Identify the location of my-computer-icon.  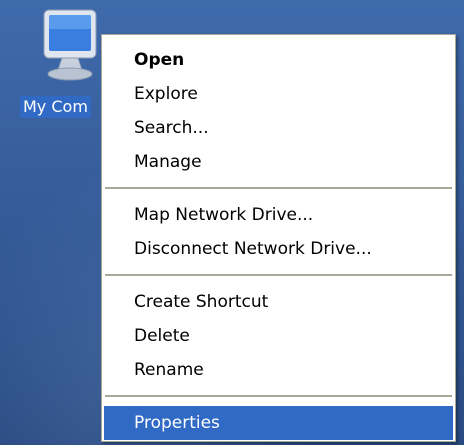
(73, 44).